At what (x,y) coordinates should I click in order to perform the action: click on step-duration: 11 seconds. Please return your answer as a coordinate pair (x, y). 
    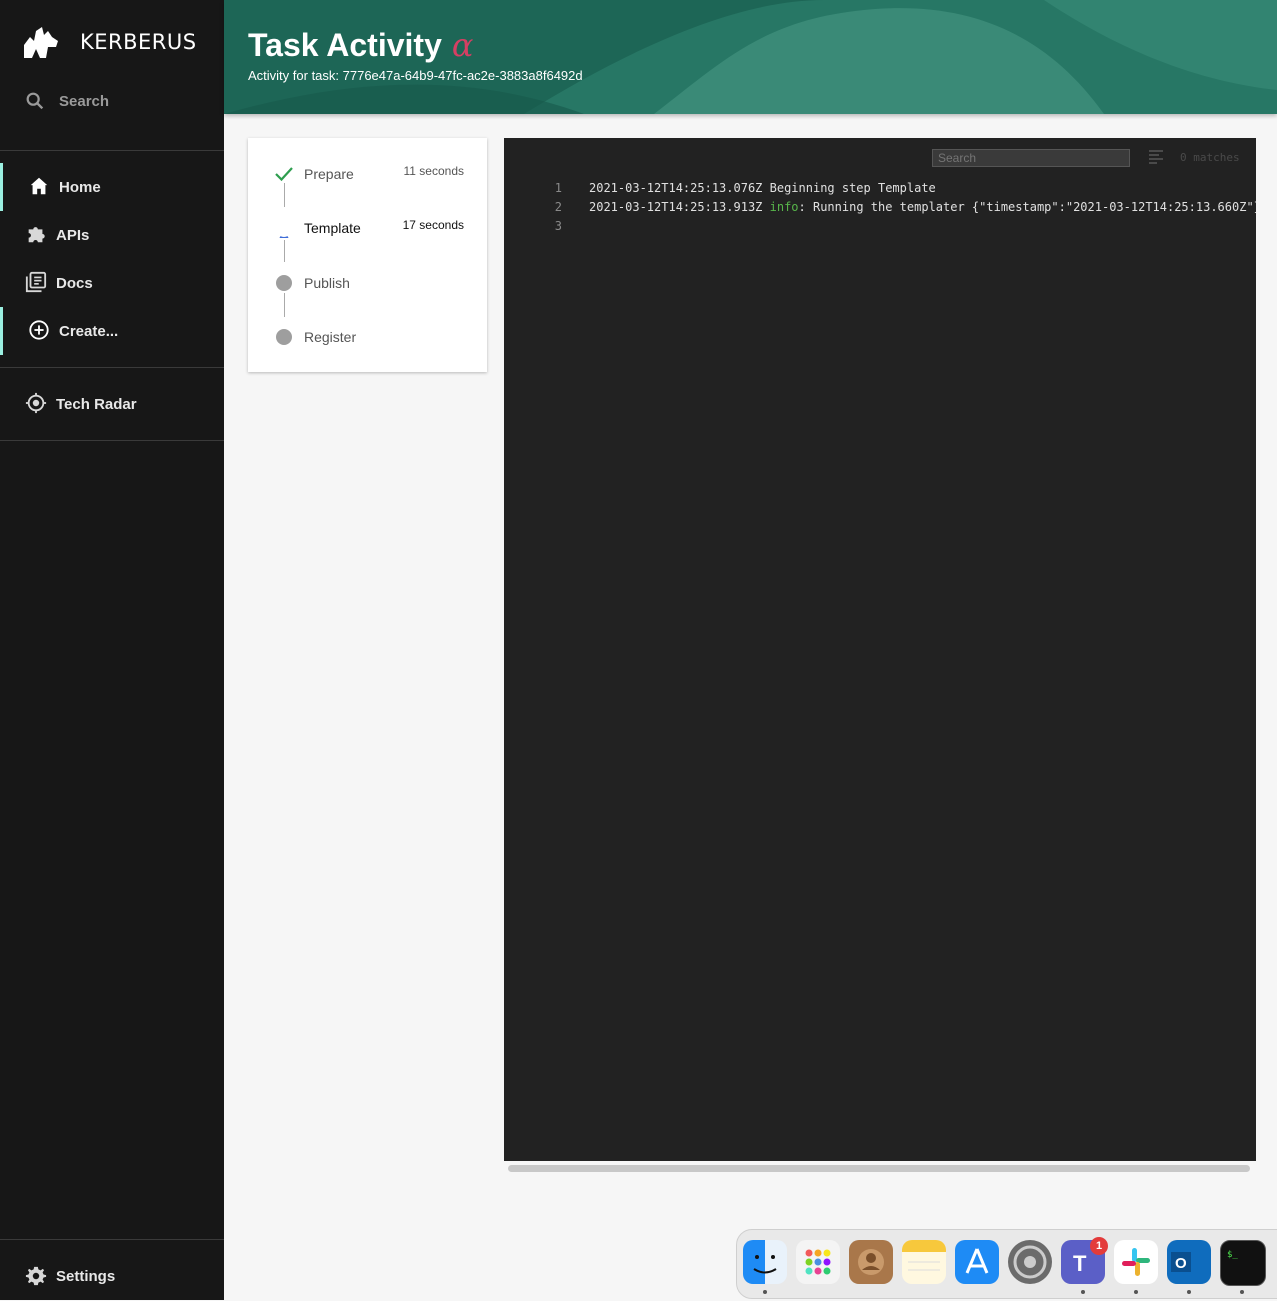
    Looking at the image, I should click on (434, 171).